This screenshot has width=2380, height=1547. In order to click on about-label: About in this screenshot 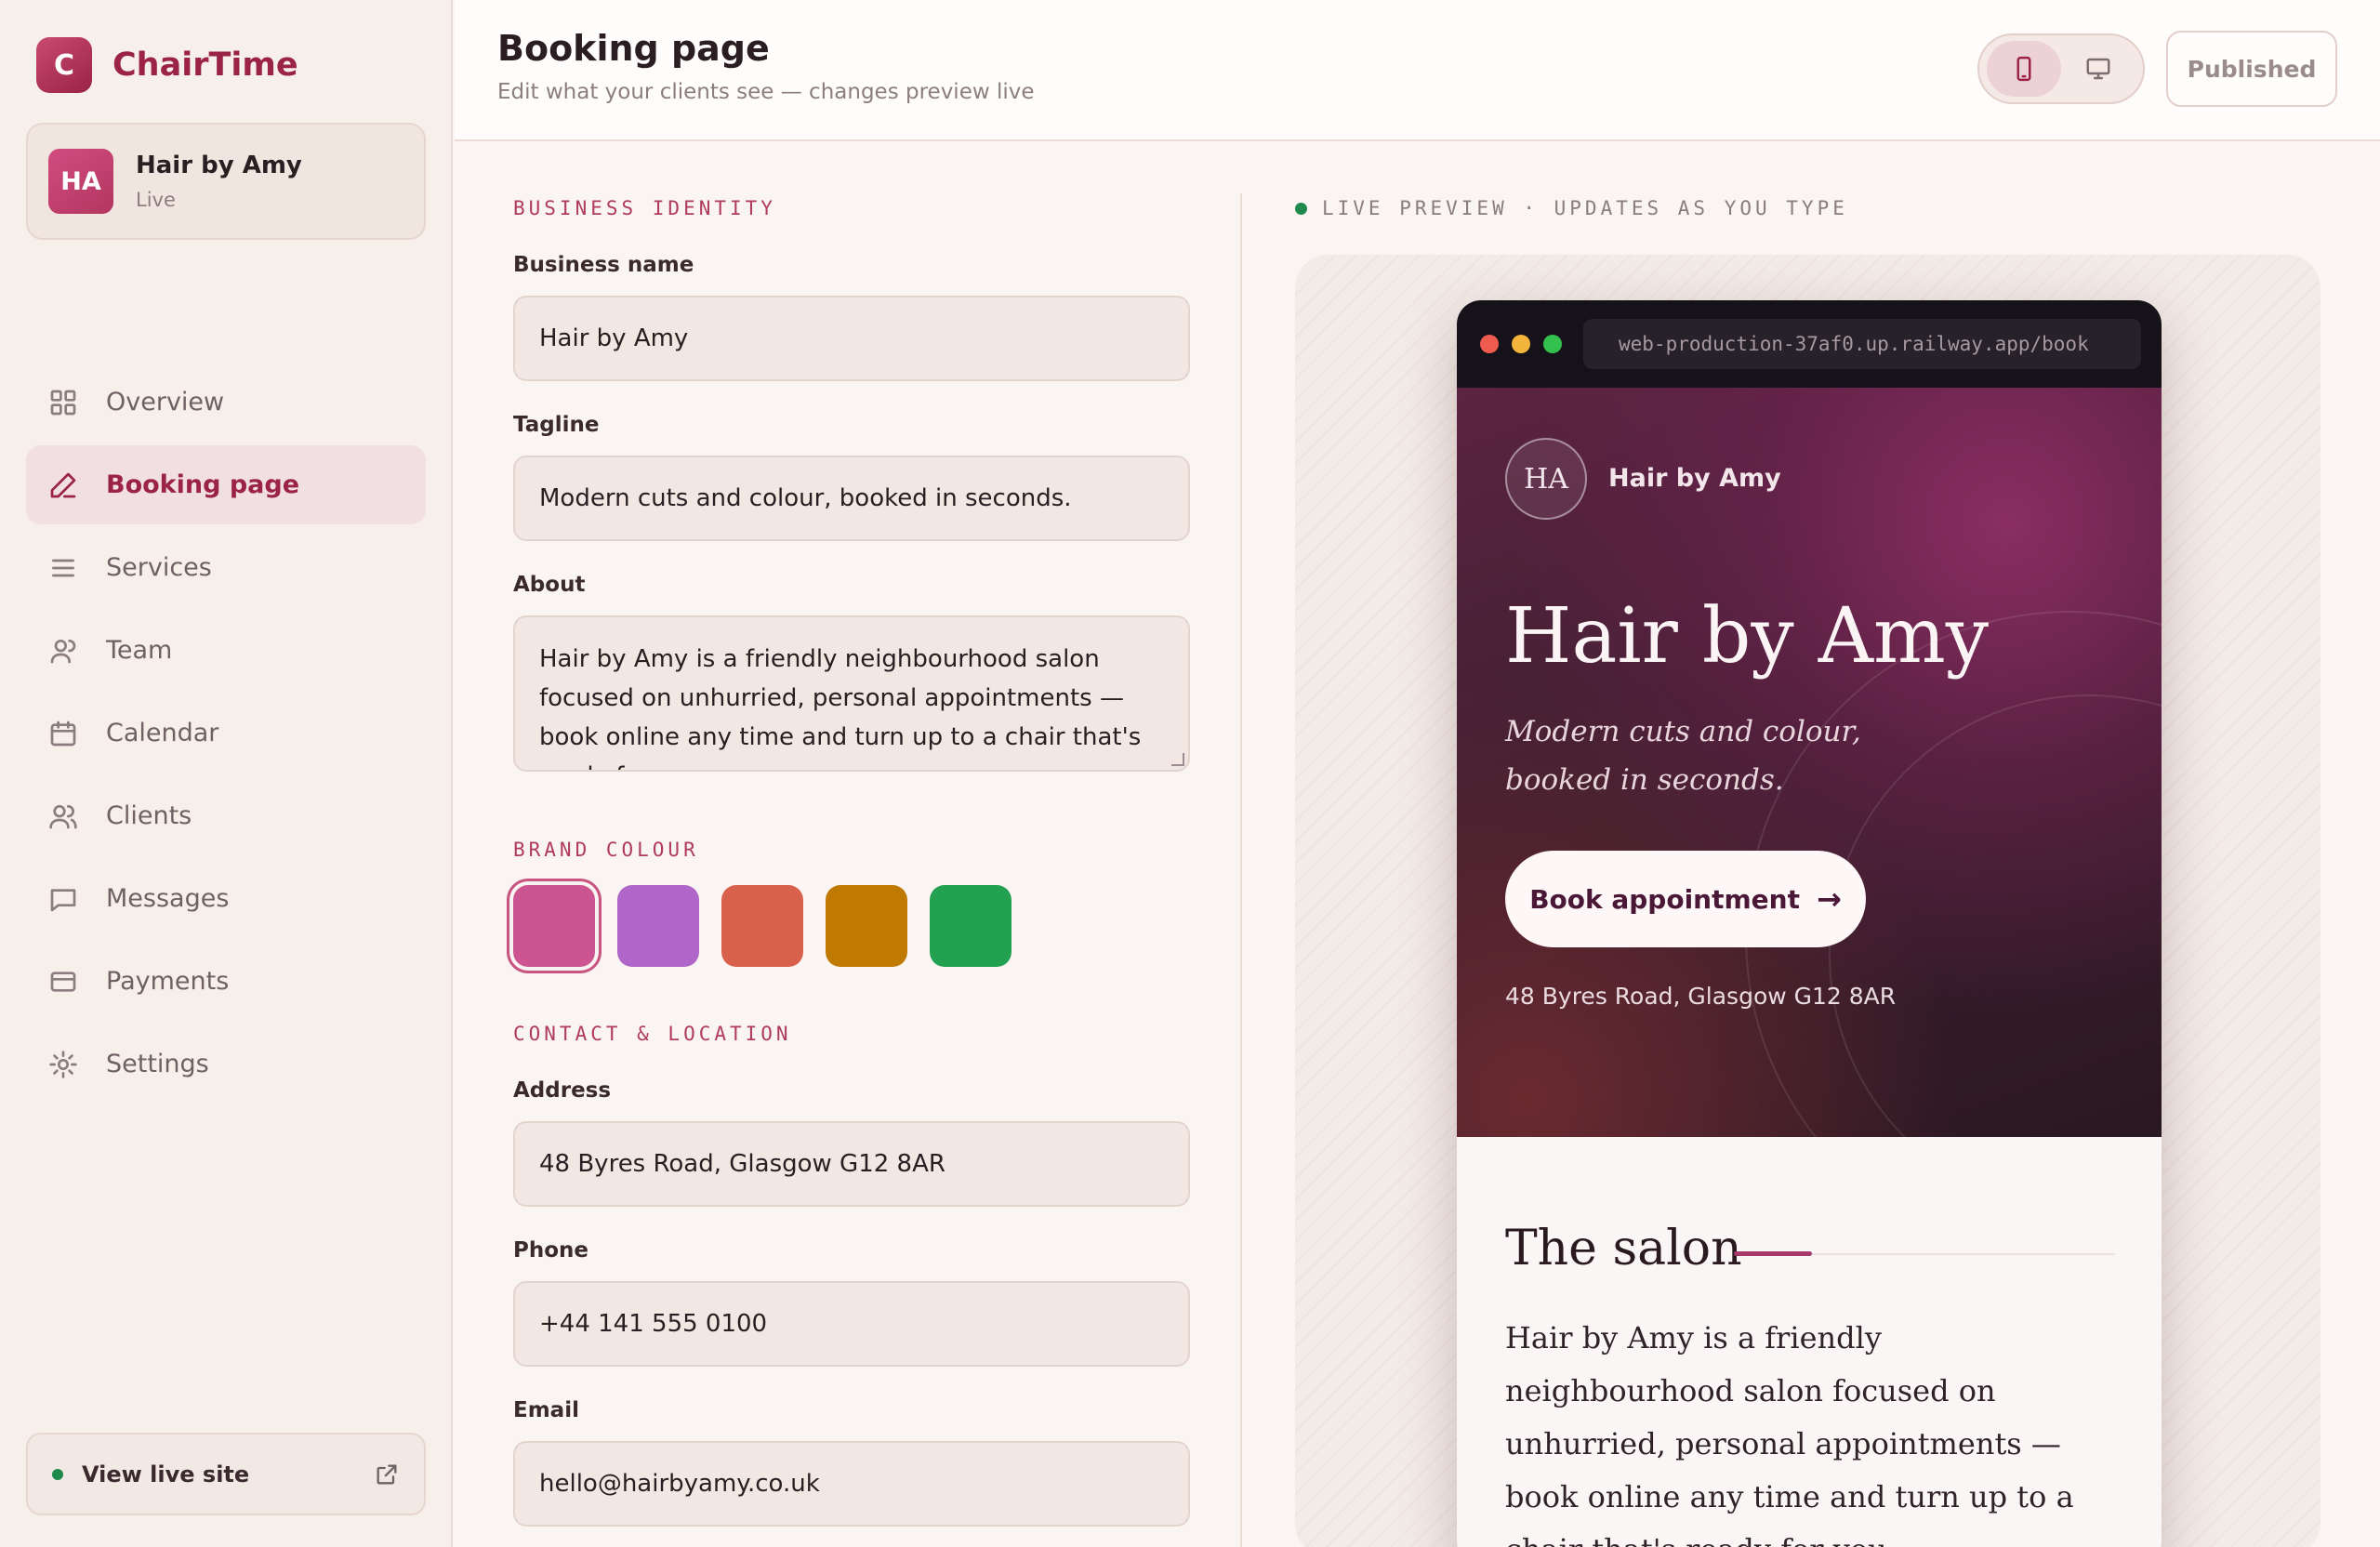, I will do `click(549, 585)`.